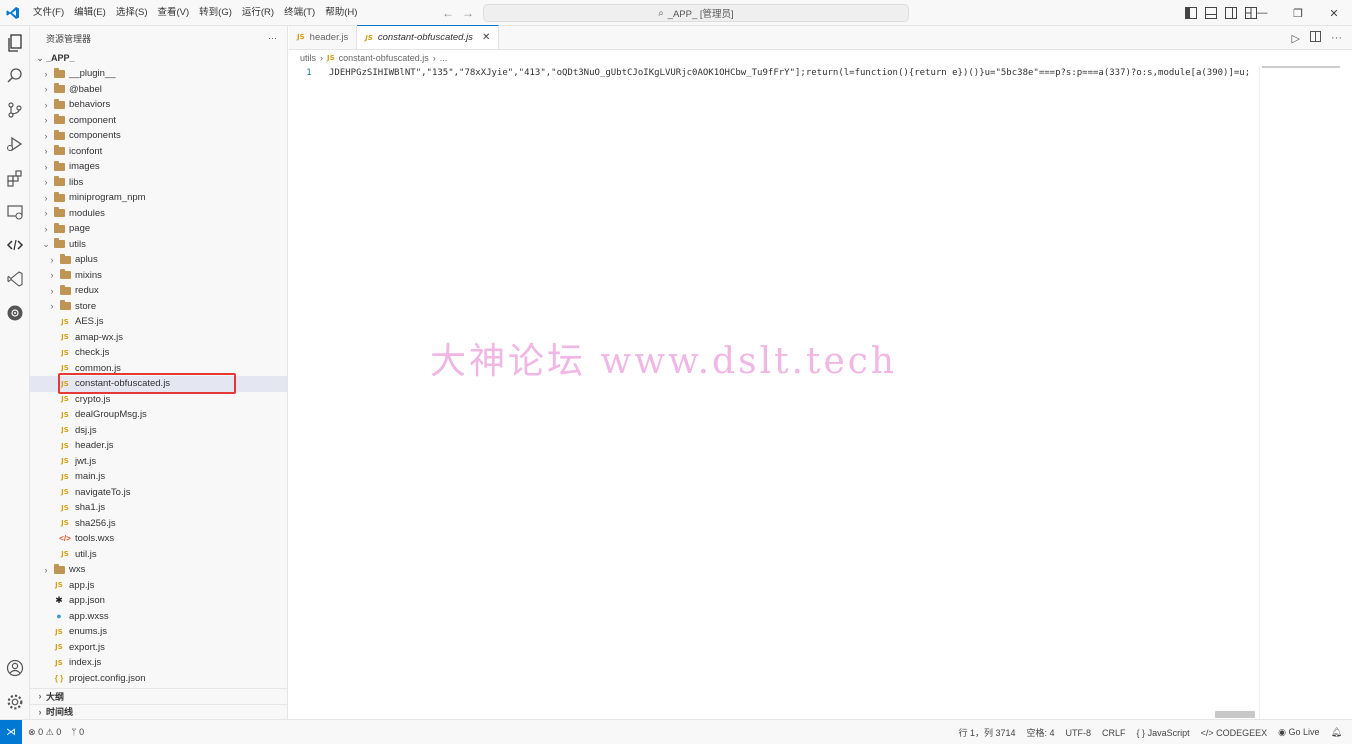 Image resolution: width=1352 pixels, height=744 pixels. What do you see at coordinates (158, 493) in the screenshot?
I see `tree-file: JS navigateTo.js` at bounding box center [158, 493].